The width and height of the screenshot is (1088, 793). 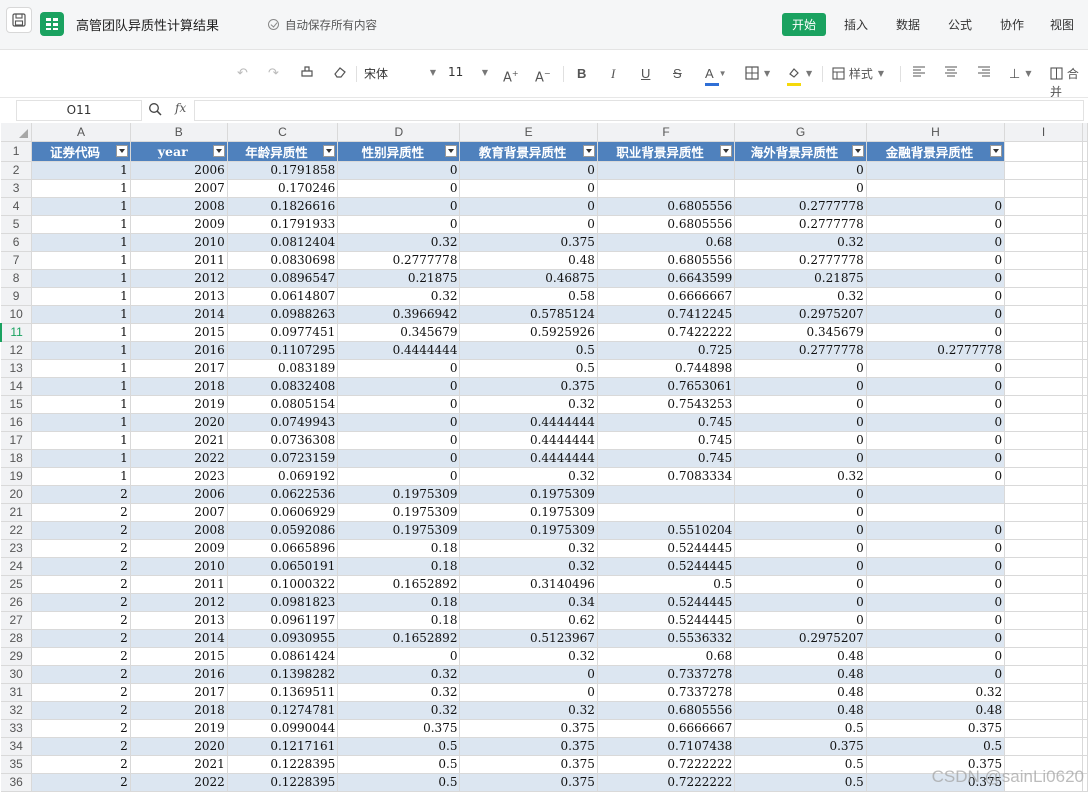 I want to click on header-cell: 金融背景异质性, so click(x=936, y=151).